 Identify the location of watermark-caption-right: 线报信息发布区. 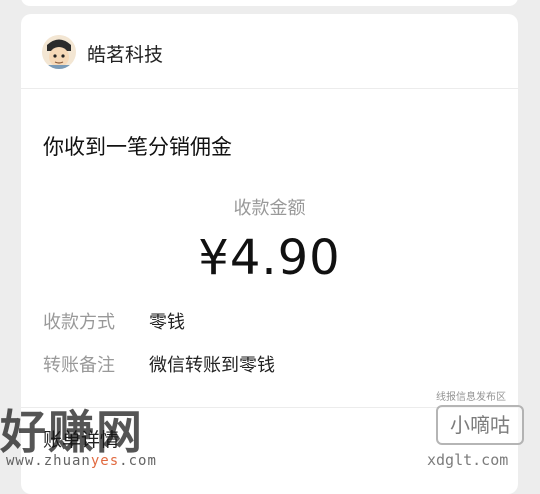
(471, 397).